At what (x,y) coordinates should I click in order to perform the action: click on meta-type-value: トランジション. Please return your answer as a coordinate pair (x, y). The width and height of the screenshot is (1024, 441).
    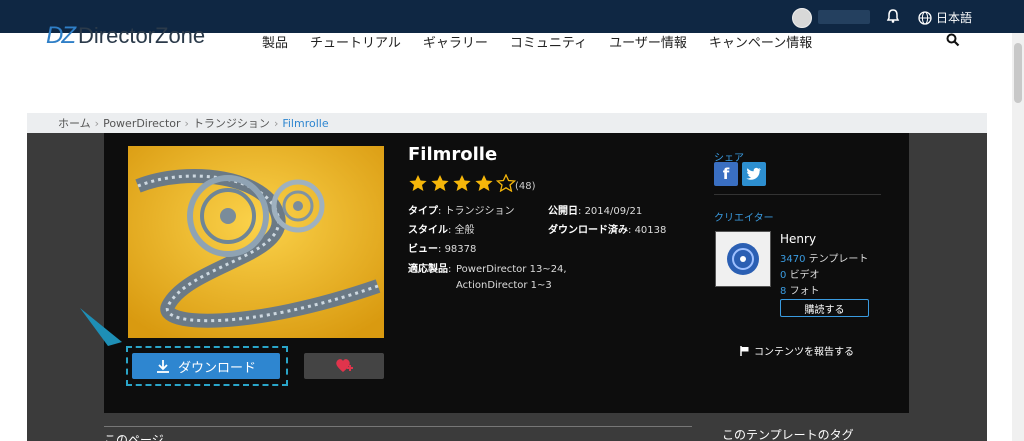
    Looking at the image, I should click on (479, 211).